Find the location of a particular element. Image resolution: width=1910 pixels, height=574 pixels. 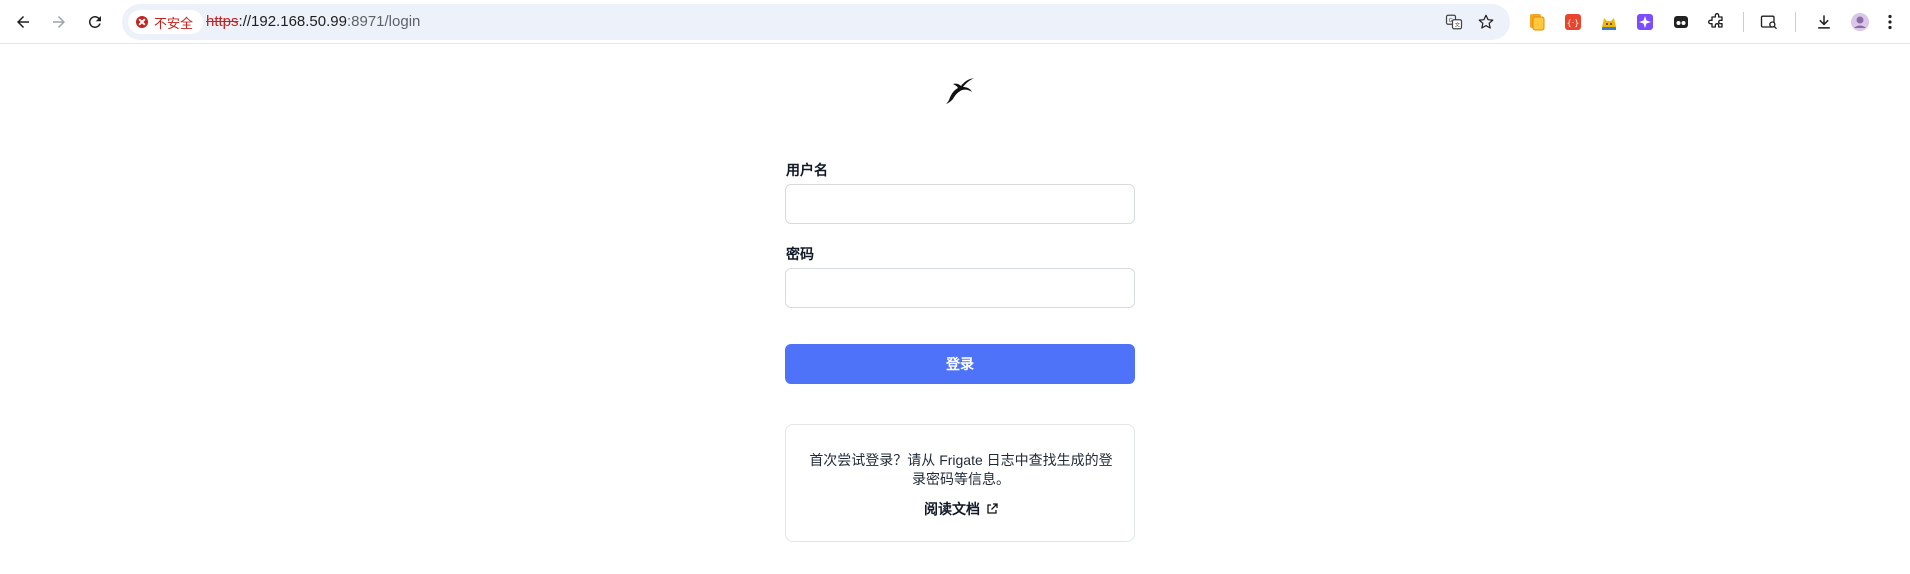

username-input is located at coordinates (960, 204).